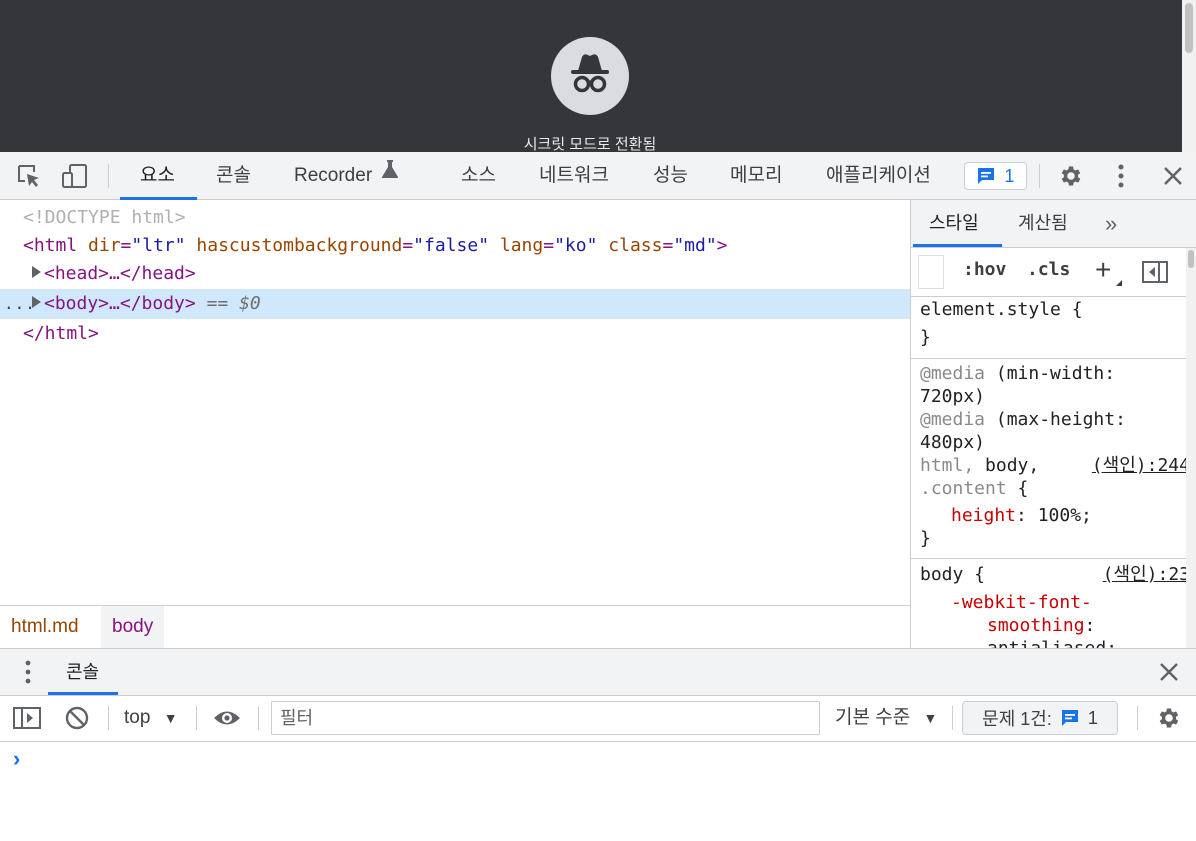 Image resolution: width=1196 pixels, height=841 pixels. What do you see at coordinates (1111, 223) in the screenshot?
I see `more-tabs-chevron-icon: »` at bounding box center [1111, 223].